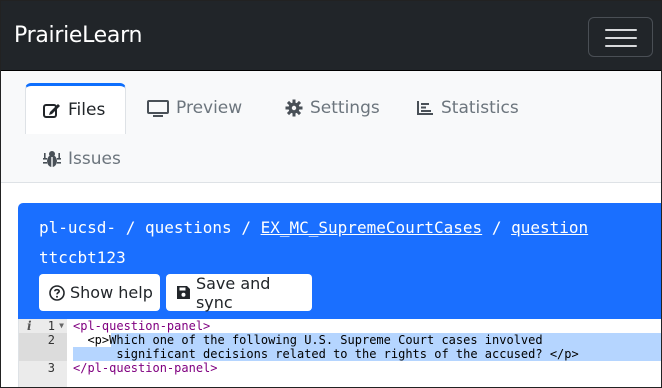  I want to click on editor-gutter: i 1 ▼ 2 3, so click(43, 353).